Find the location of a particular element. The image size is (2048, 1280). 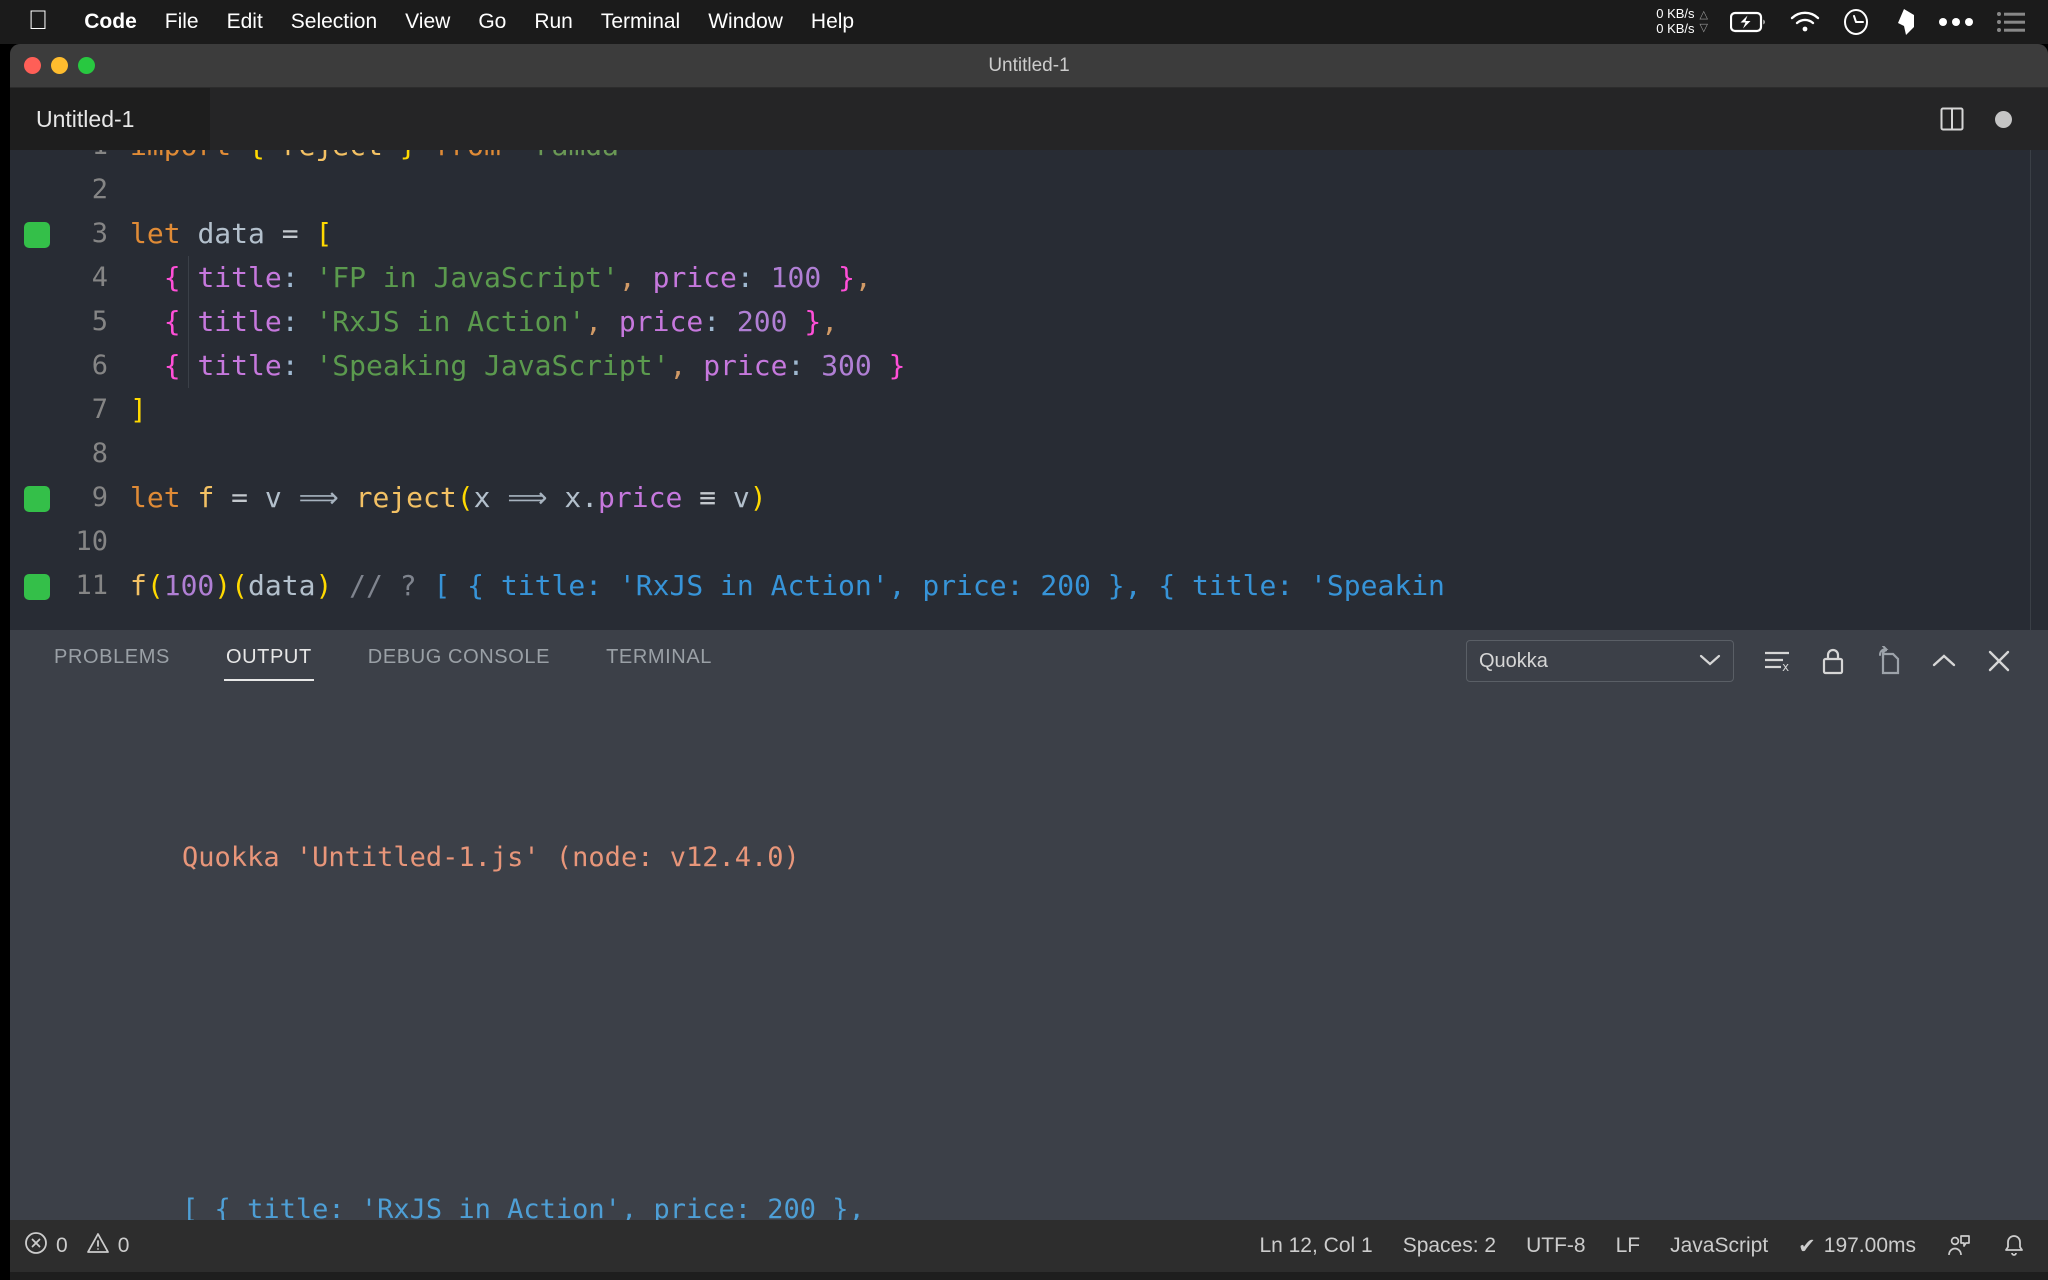

panel-actions: Quokka x is located at coordinates (1757, 661).